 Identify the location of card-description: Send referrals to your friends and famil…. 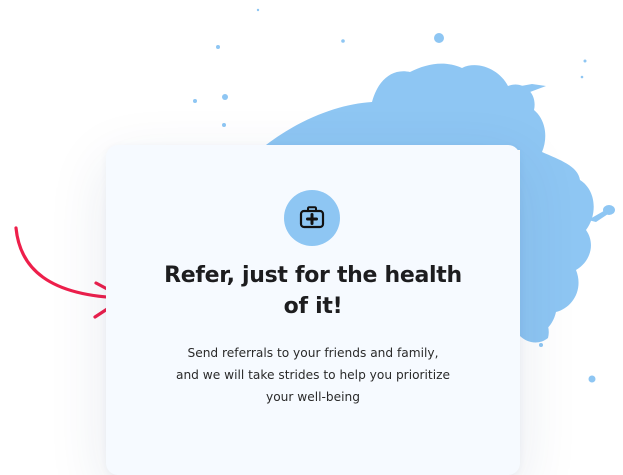
(313, 375).